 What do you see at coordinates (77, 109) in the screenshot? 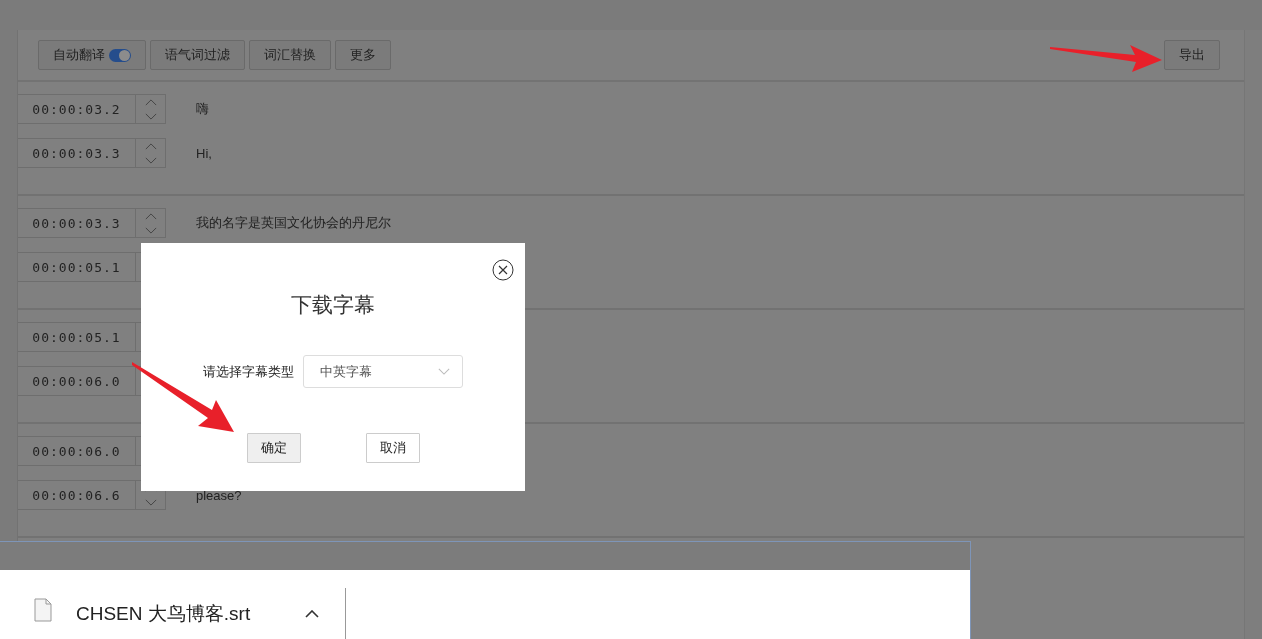
I see `time-field: 00:00:03.2` at bounding box center [77, 109].